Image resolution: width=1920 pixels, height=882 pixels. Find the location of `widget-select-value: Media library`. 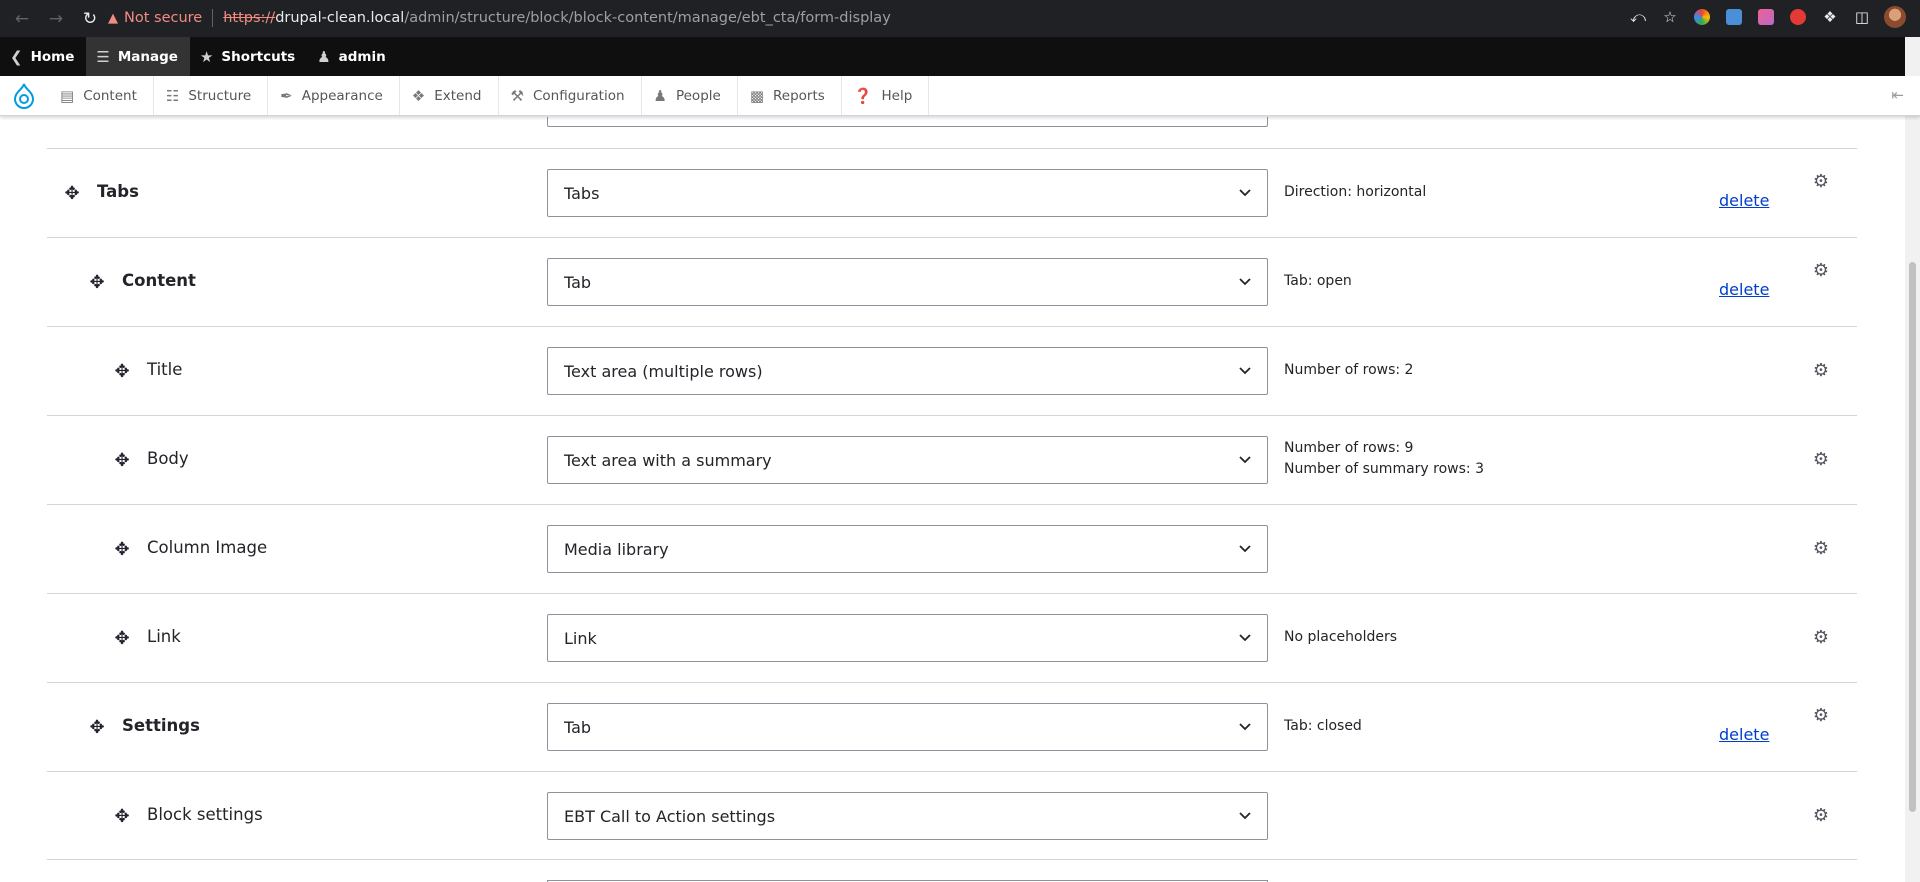

widget-select-value: Media library is located at coordinates (616, 549).